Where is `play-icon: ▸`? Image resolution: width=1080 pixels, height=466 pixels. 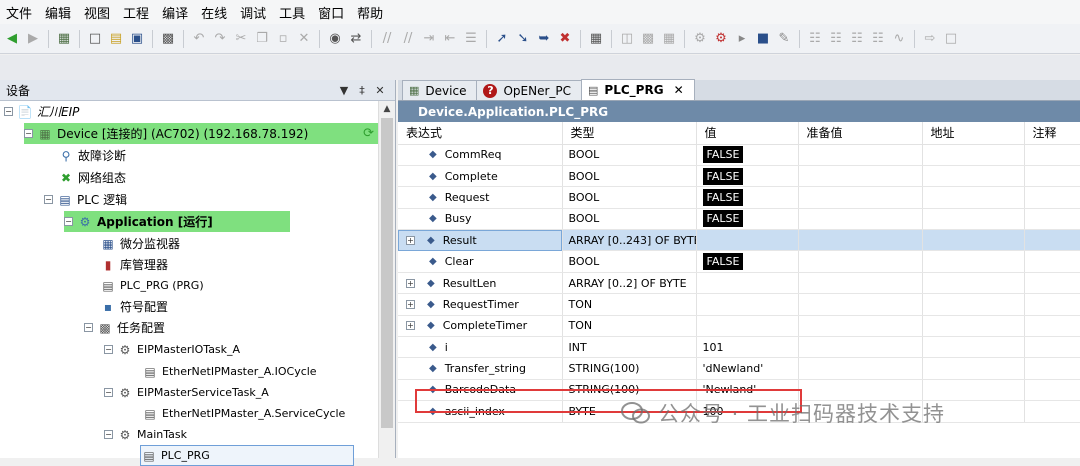 play-icon: ▸ is located at coordinates (742, 39).